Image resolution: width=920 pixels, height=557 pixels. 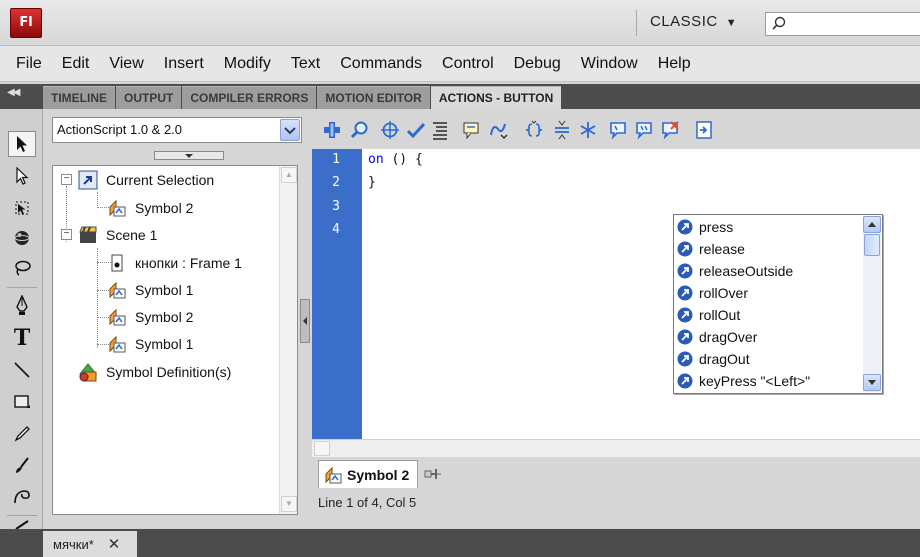 What do you see at coordinates (534, 130) in the screenshot?
I see `collapse-between-braces-icon` at bounding box center [534, 130].